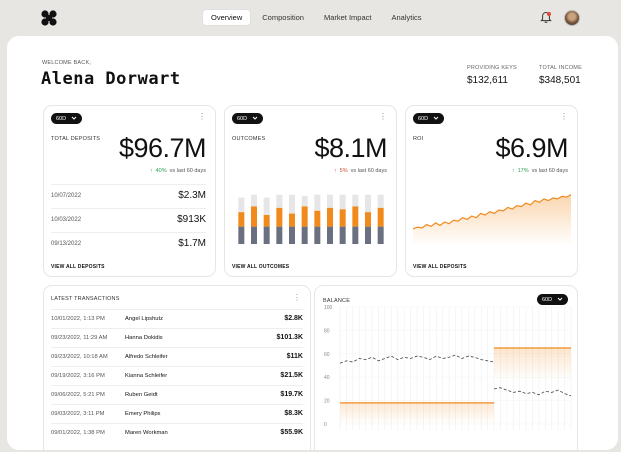 The height and width of the screenshot is (452, 621). What do you see at coordinates (523, 171) in the screenshot?
I see `change-percent: 17%` at bounding box center [523, 171].